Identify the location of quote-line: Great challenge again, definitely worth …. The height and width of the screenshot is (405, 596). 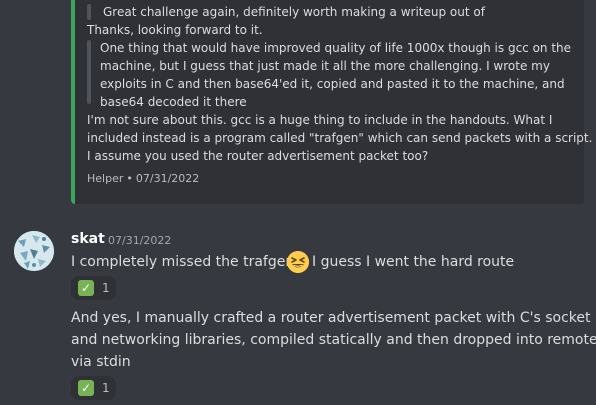
(294, 12).